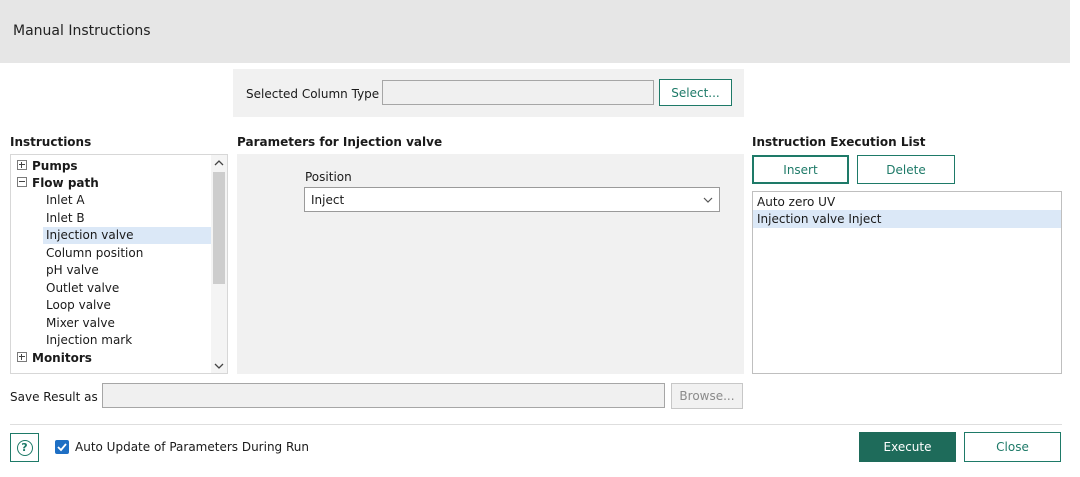  I want to click on tree-item-flow-path: Flow path, so click(58, 183).